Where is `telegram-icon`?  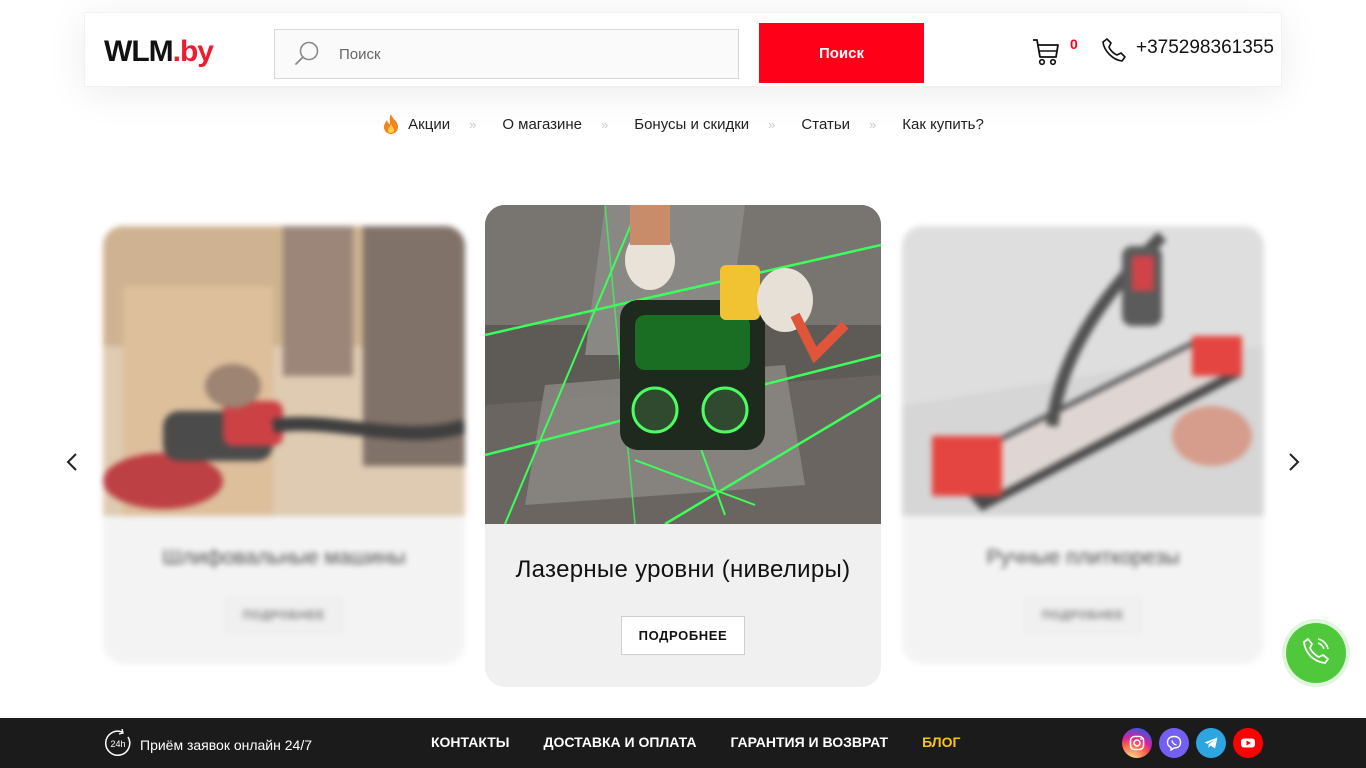
telegram-icon is located at coordinates (1211, 743).